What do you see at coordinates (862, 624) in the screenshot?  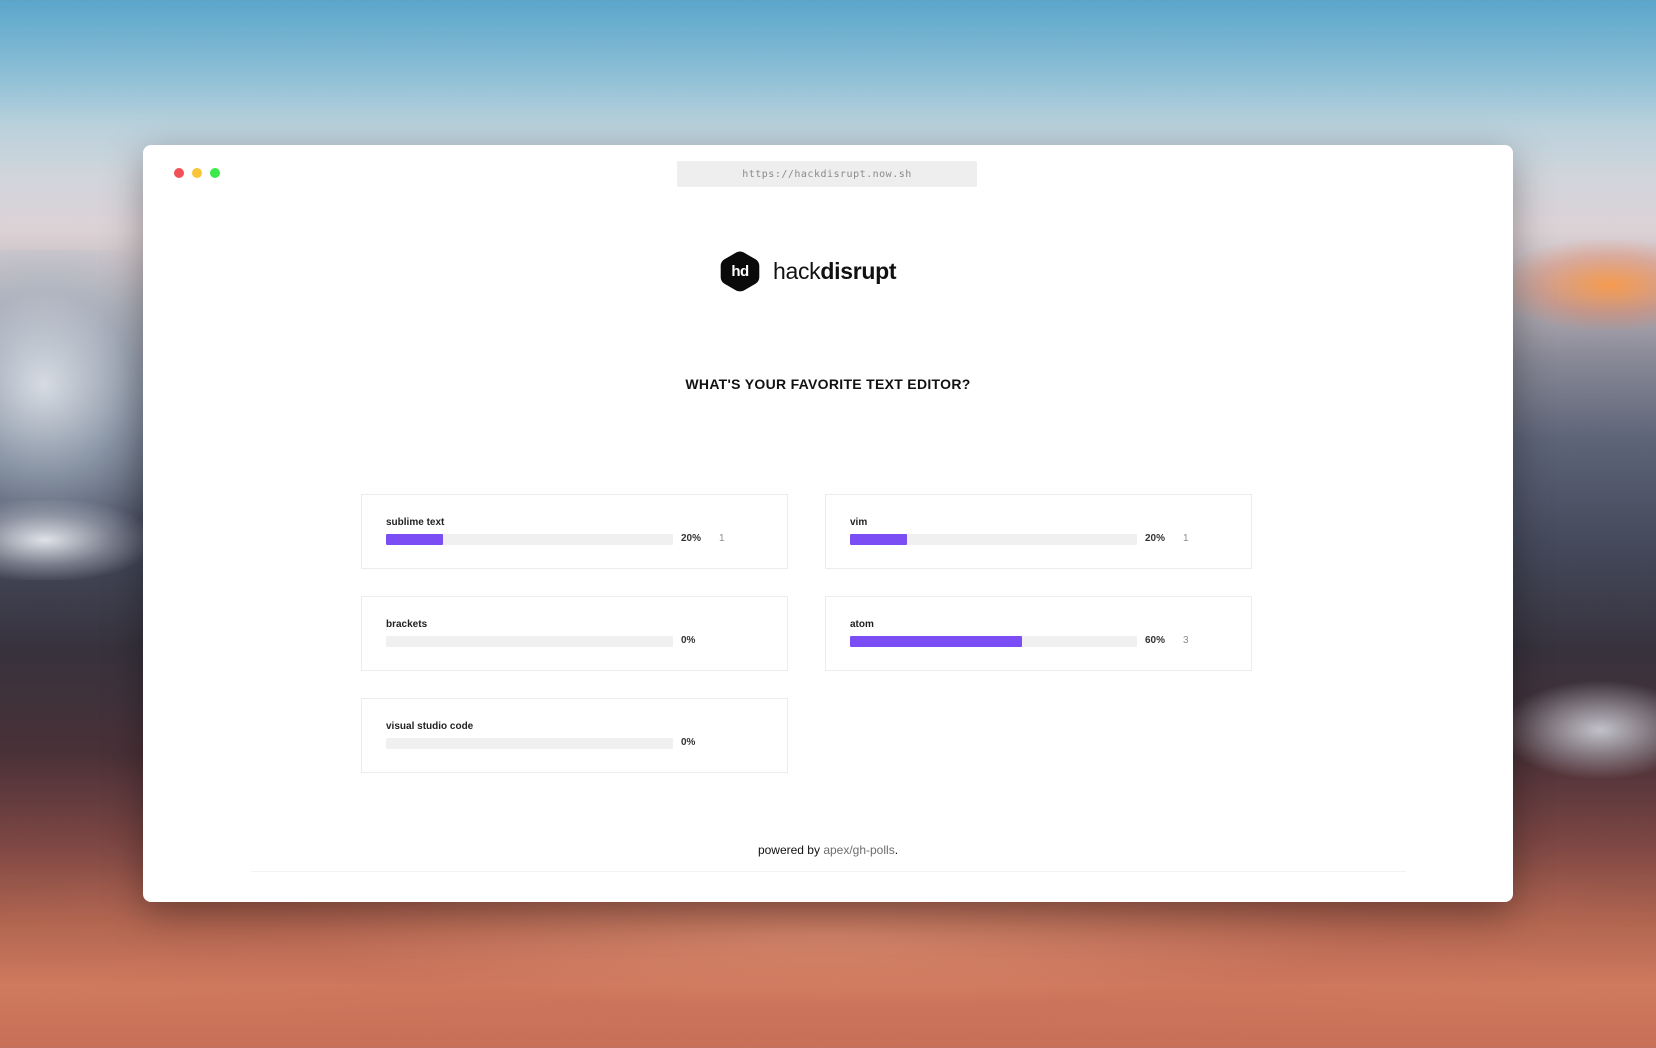 I see `option-label: atom` at bounding box center [862, 624].